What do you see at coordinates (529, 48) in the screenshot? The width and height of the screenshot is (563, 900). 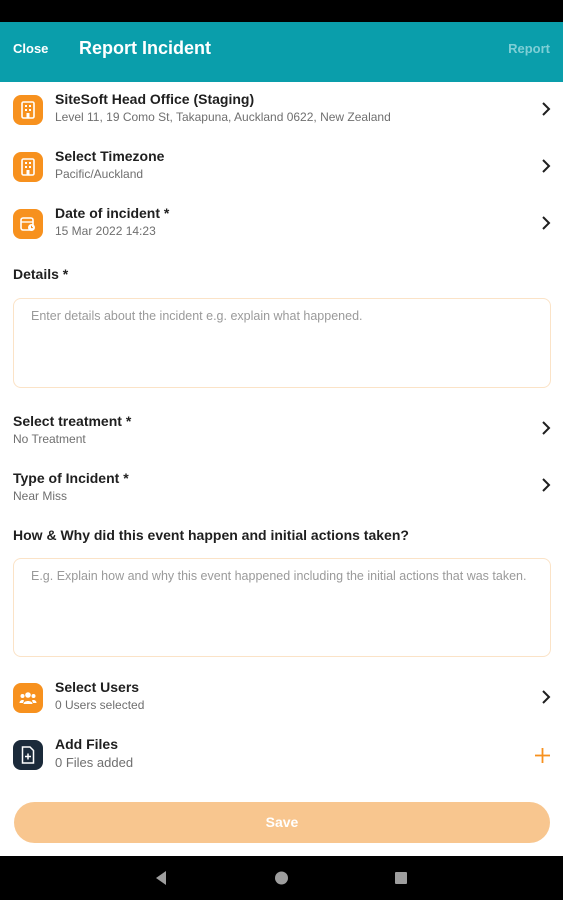 I see `report-button: Report` at bounding box center [529, 48].